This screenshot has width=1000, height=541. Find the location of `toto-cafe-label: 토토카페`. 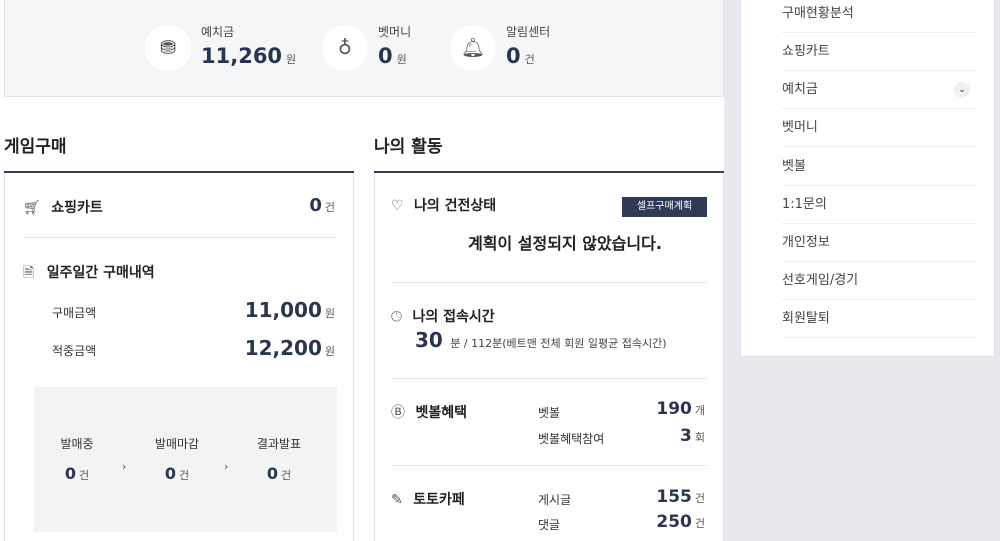

toto-cafe-label: 토토카페 is located at coordinates (439, 500).